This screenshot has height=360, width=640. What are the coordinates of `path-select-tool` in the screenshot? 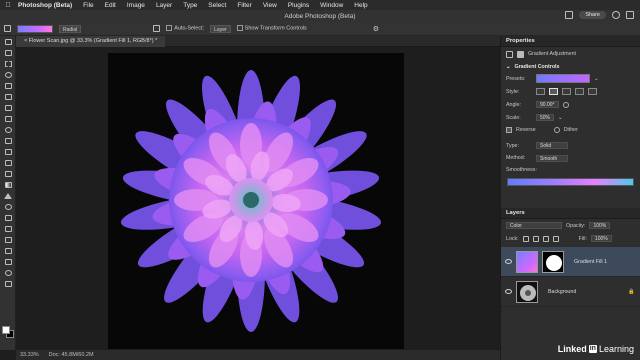 It's located at (8, 239).